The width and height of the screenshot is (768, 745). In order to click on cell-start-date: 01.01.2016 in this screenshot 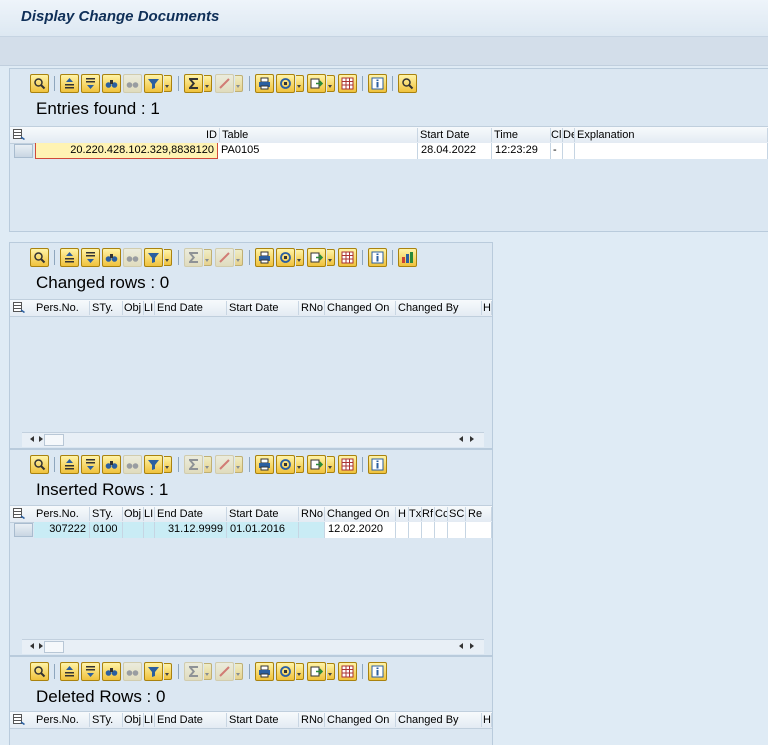, I will do `click(263, 530)`.